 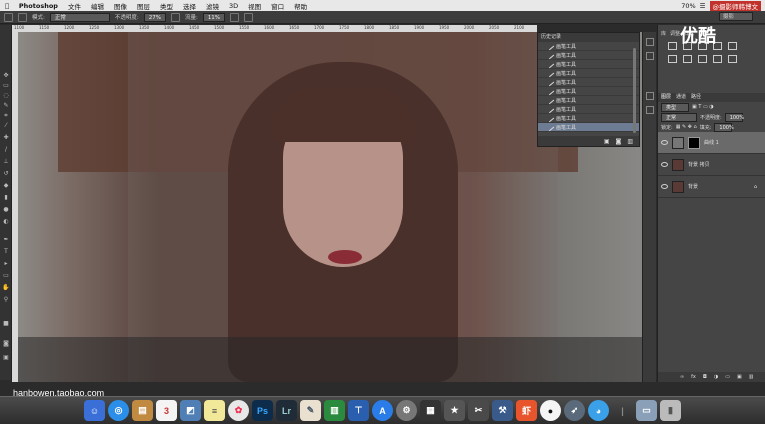 I want to click on app-store-icon: A, so click(x=382, y=410).